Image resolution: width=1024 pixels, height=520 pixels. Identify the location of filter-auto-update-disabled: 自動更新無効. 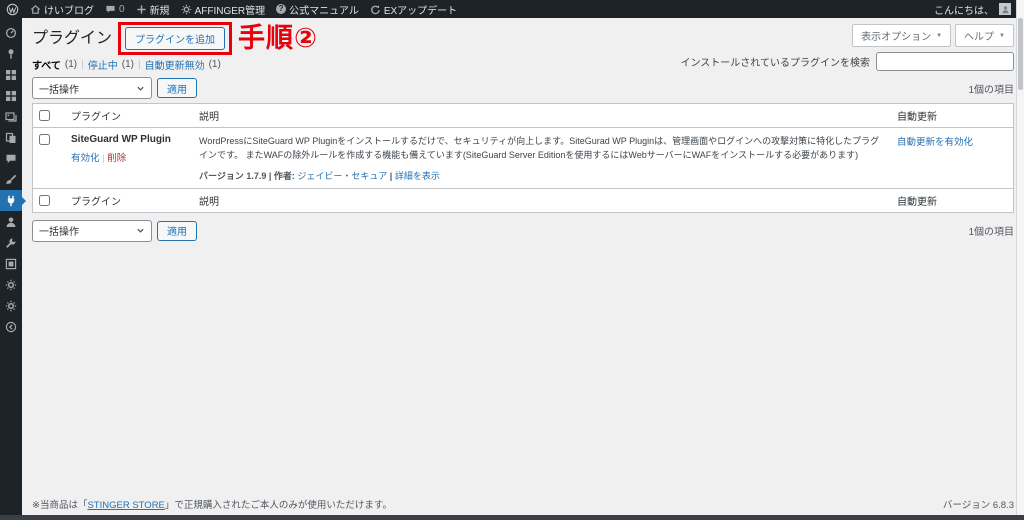
(175, 64).